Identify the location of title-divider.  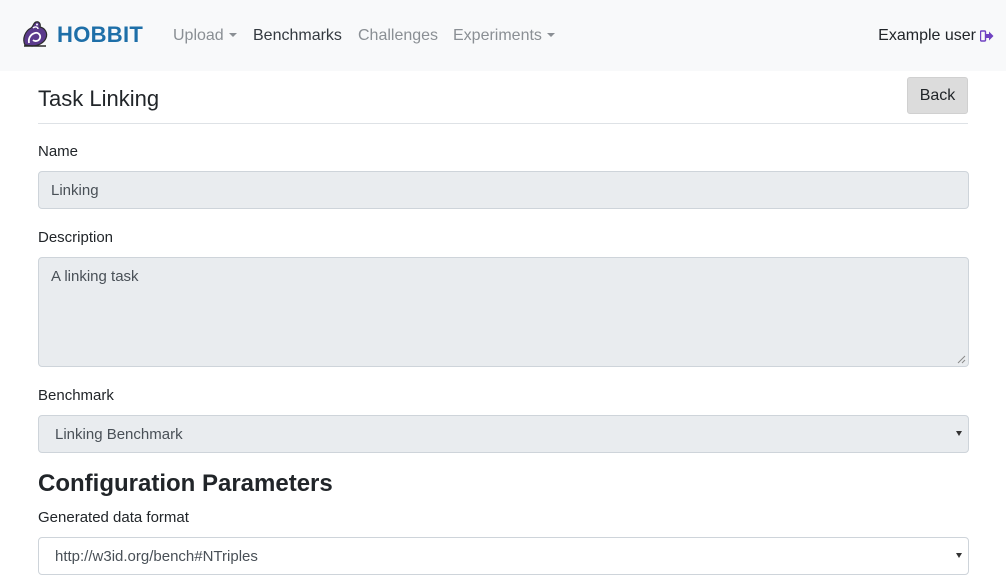
(503, 123).